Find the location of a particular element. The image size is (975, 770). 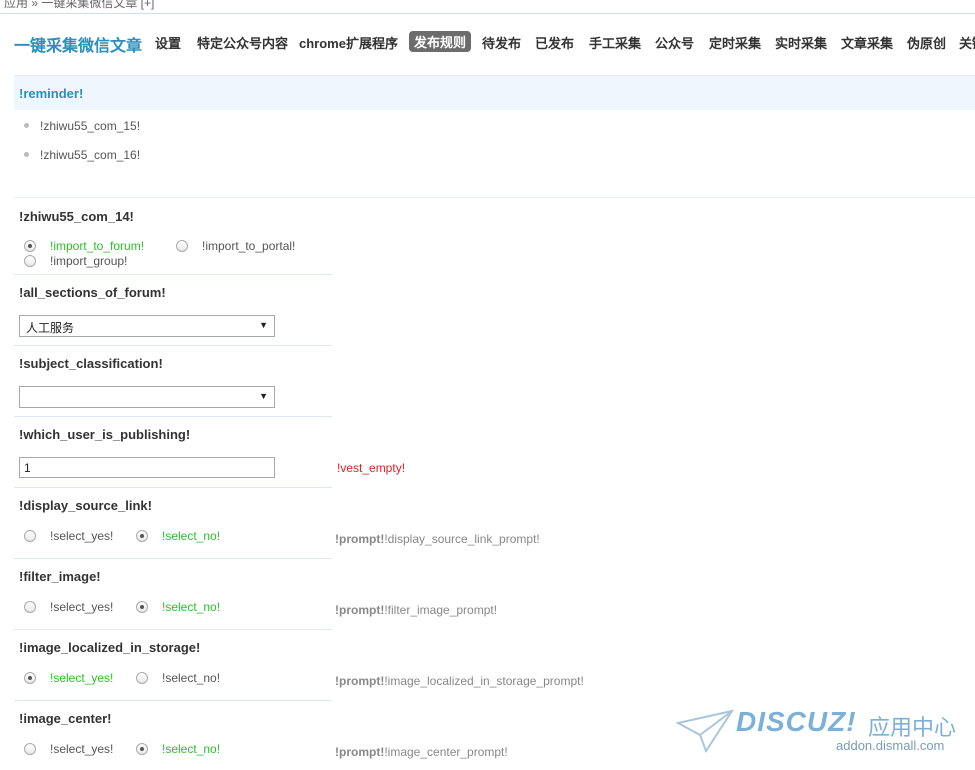

tab-chrome-extension: chrome扩展程序 is located at coordinates (348, 42).